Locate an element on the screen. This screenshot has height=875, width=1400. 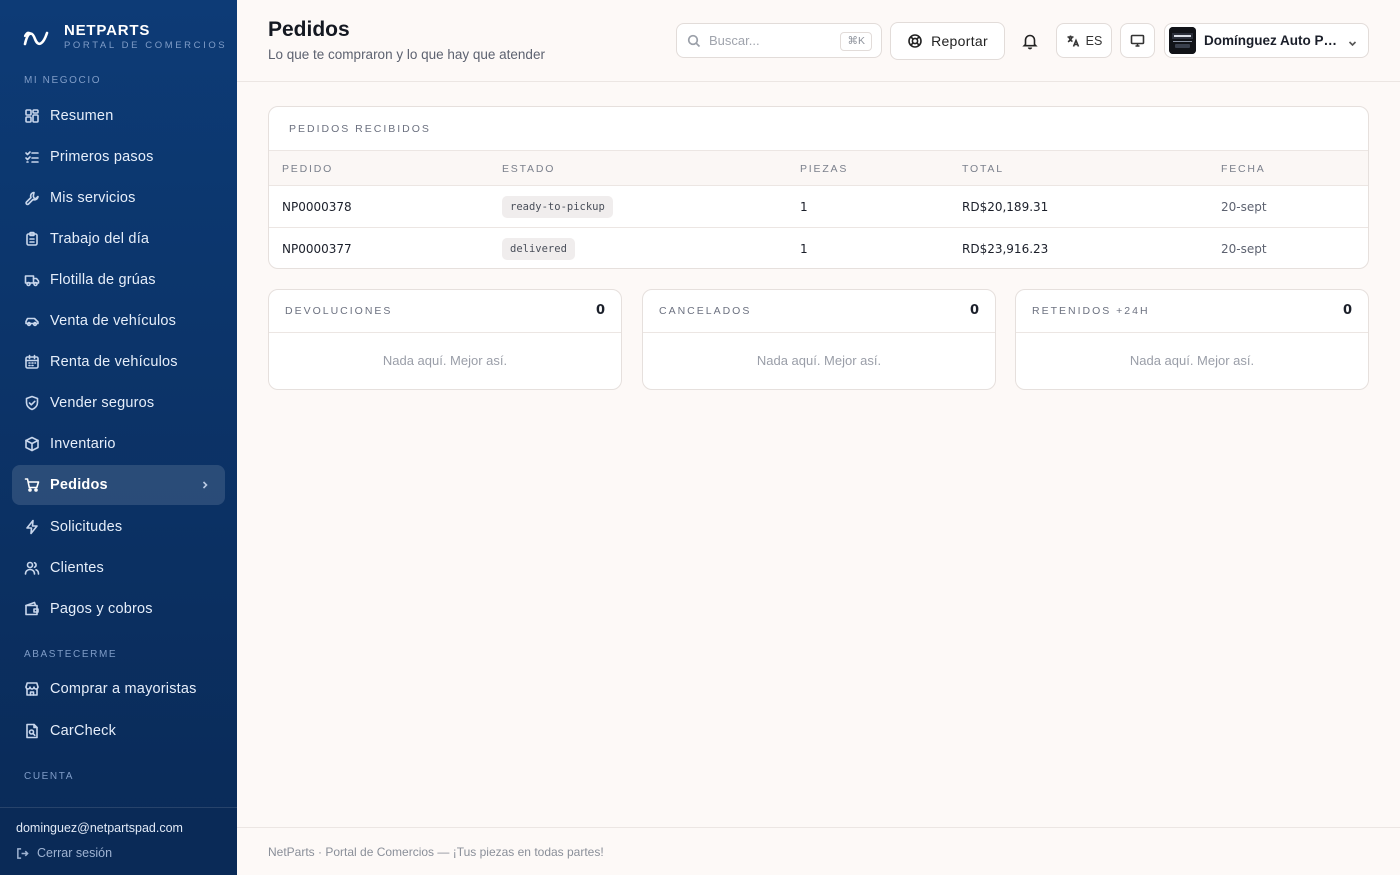
wrench-icon is located at coordinates (32, 198).